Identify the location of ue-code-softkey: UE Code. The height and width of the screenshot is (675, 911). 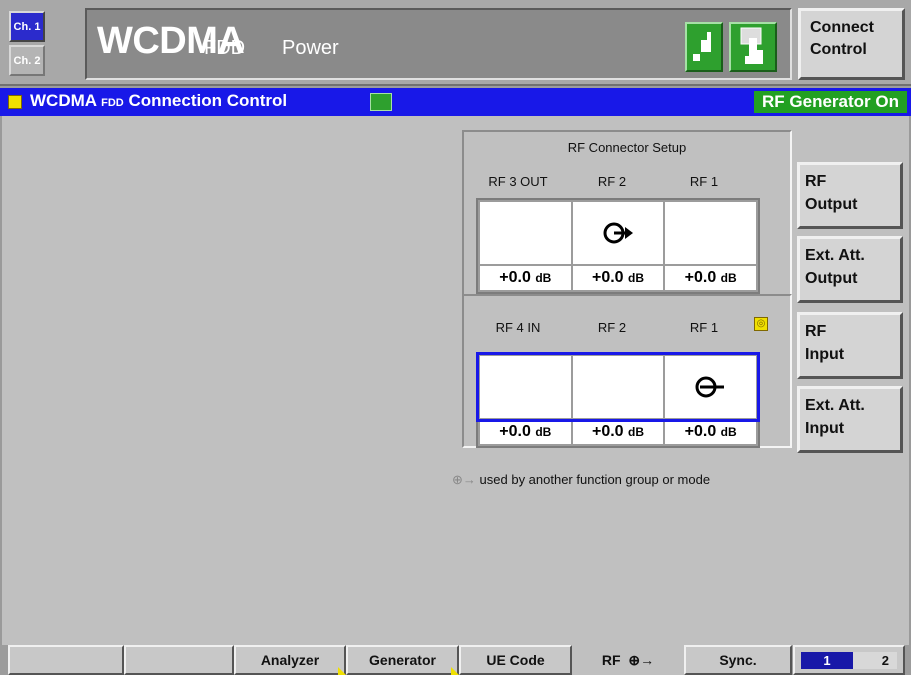
(515, 660).